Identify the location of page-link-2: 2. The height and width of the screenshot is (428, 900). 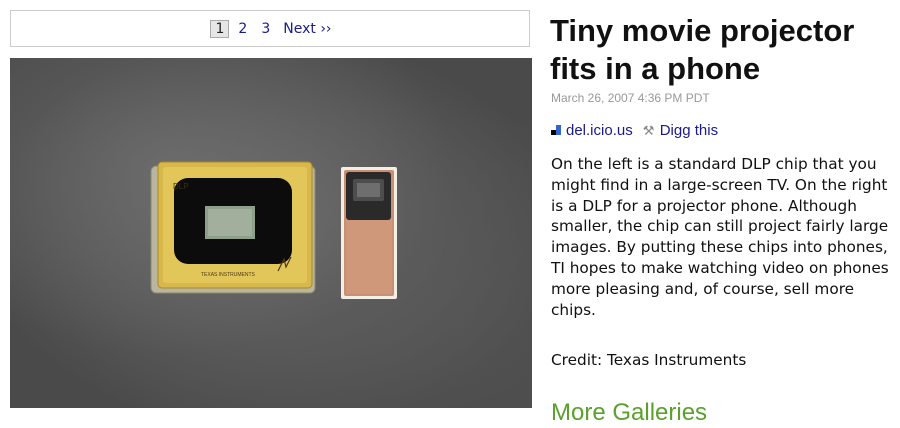
(242, 29).